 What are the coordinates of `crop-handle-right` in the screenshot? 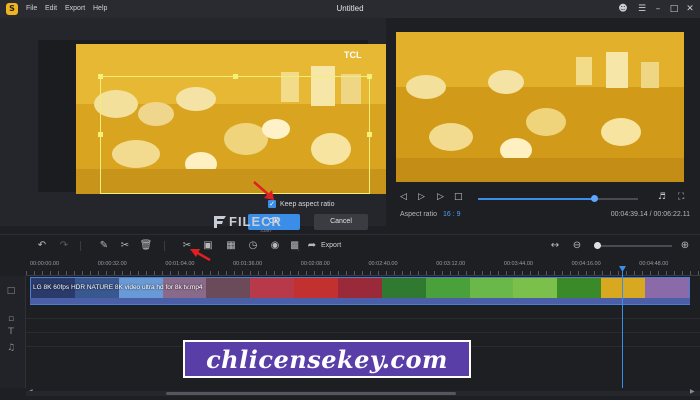 It's located at (369, 134).